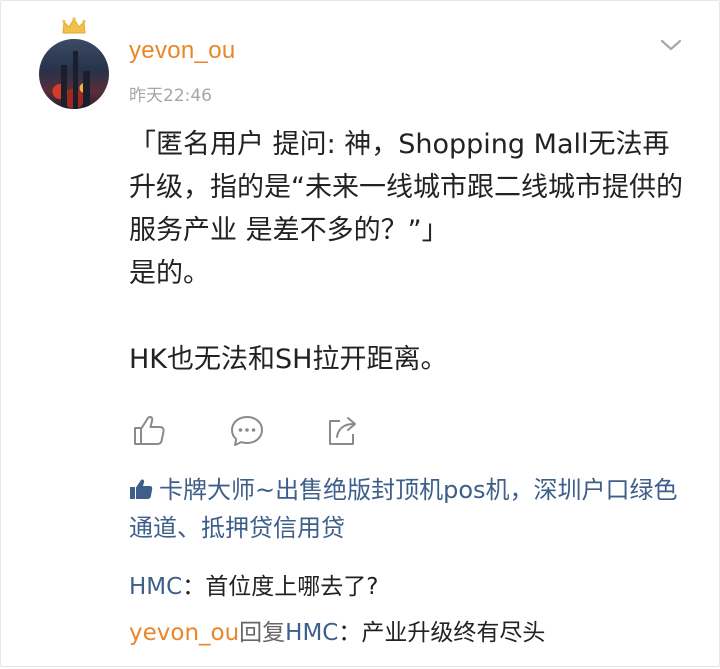 Image resolution: width=720 pixels, height=669 pixels. Describe the element at coordinates (288, 359) in the screenshot. I see `post-content-comment: HK也无法和SH拉开距离。` at that location.